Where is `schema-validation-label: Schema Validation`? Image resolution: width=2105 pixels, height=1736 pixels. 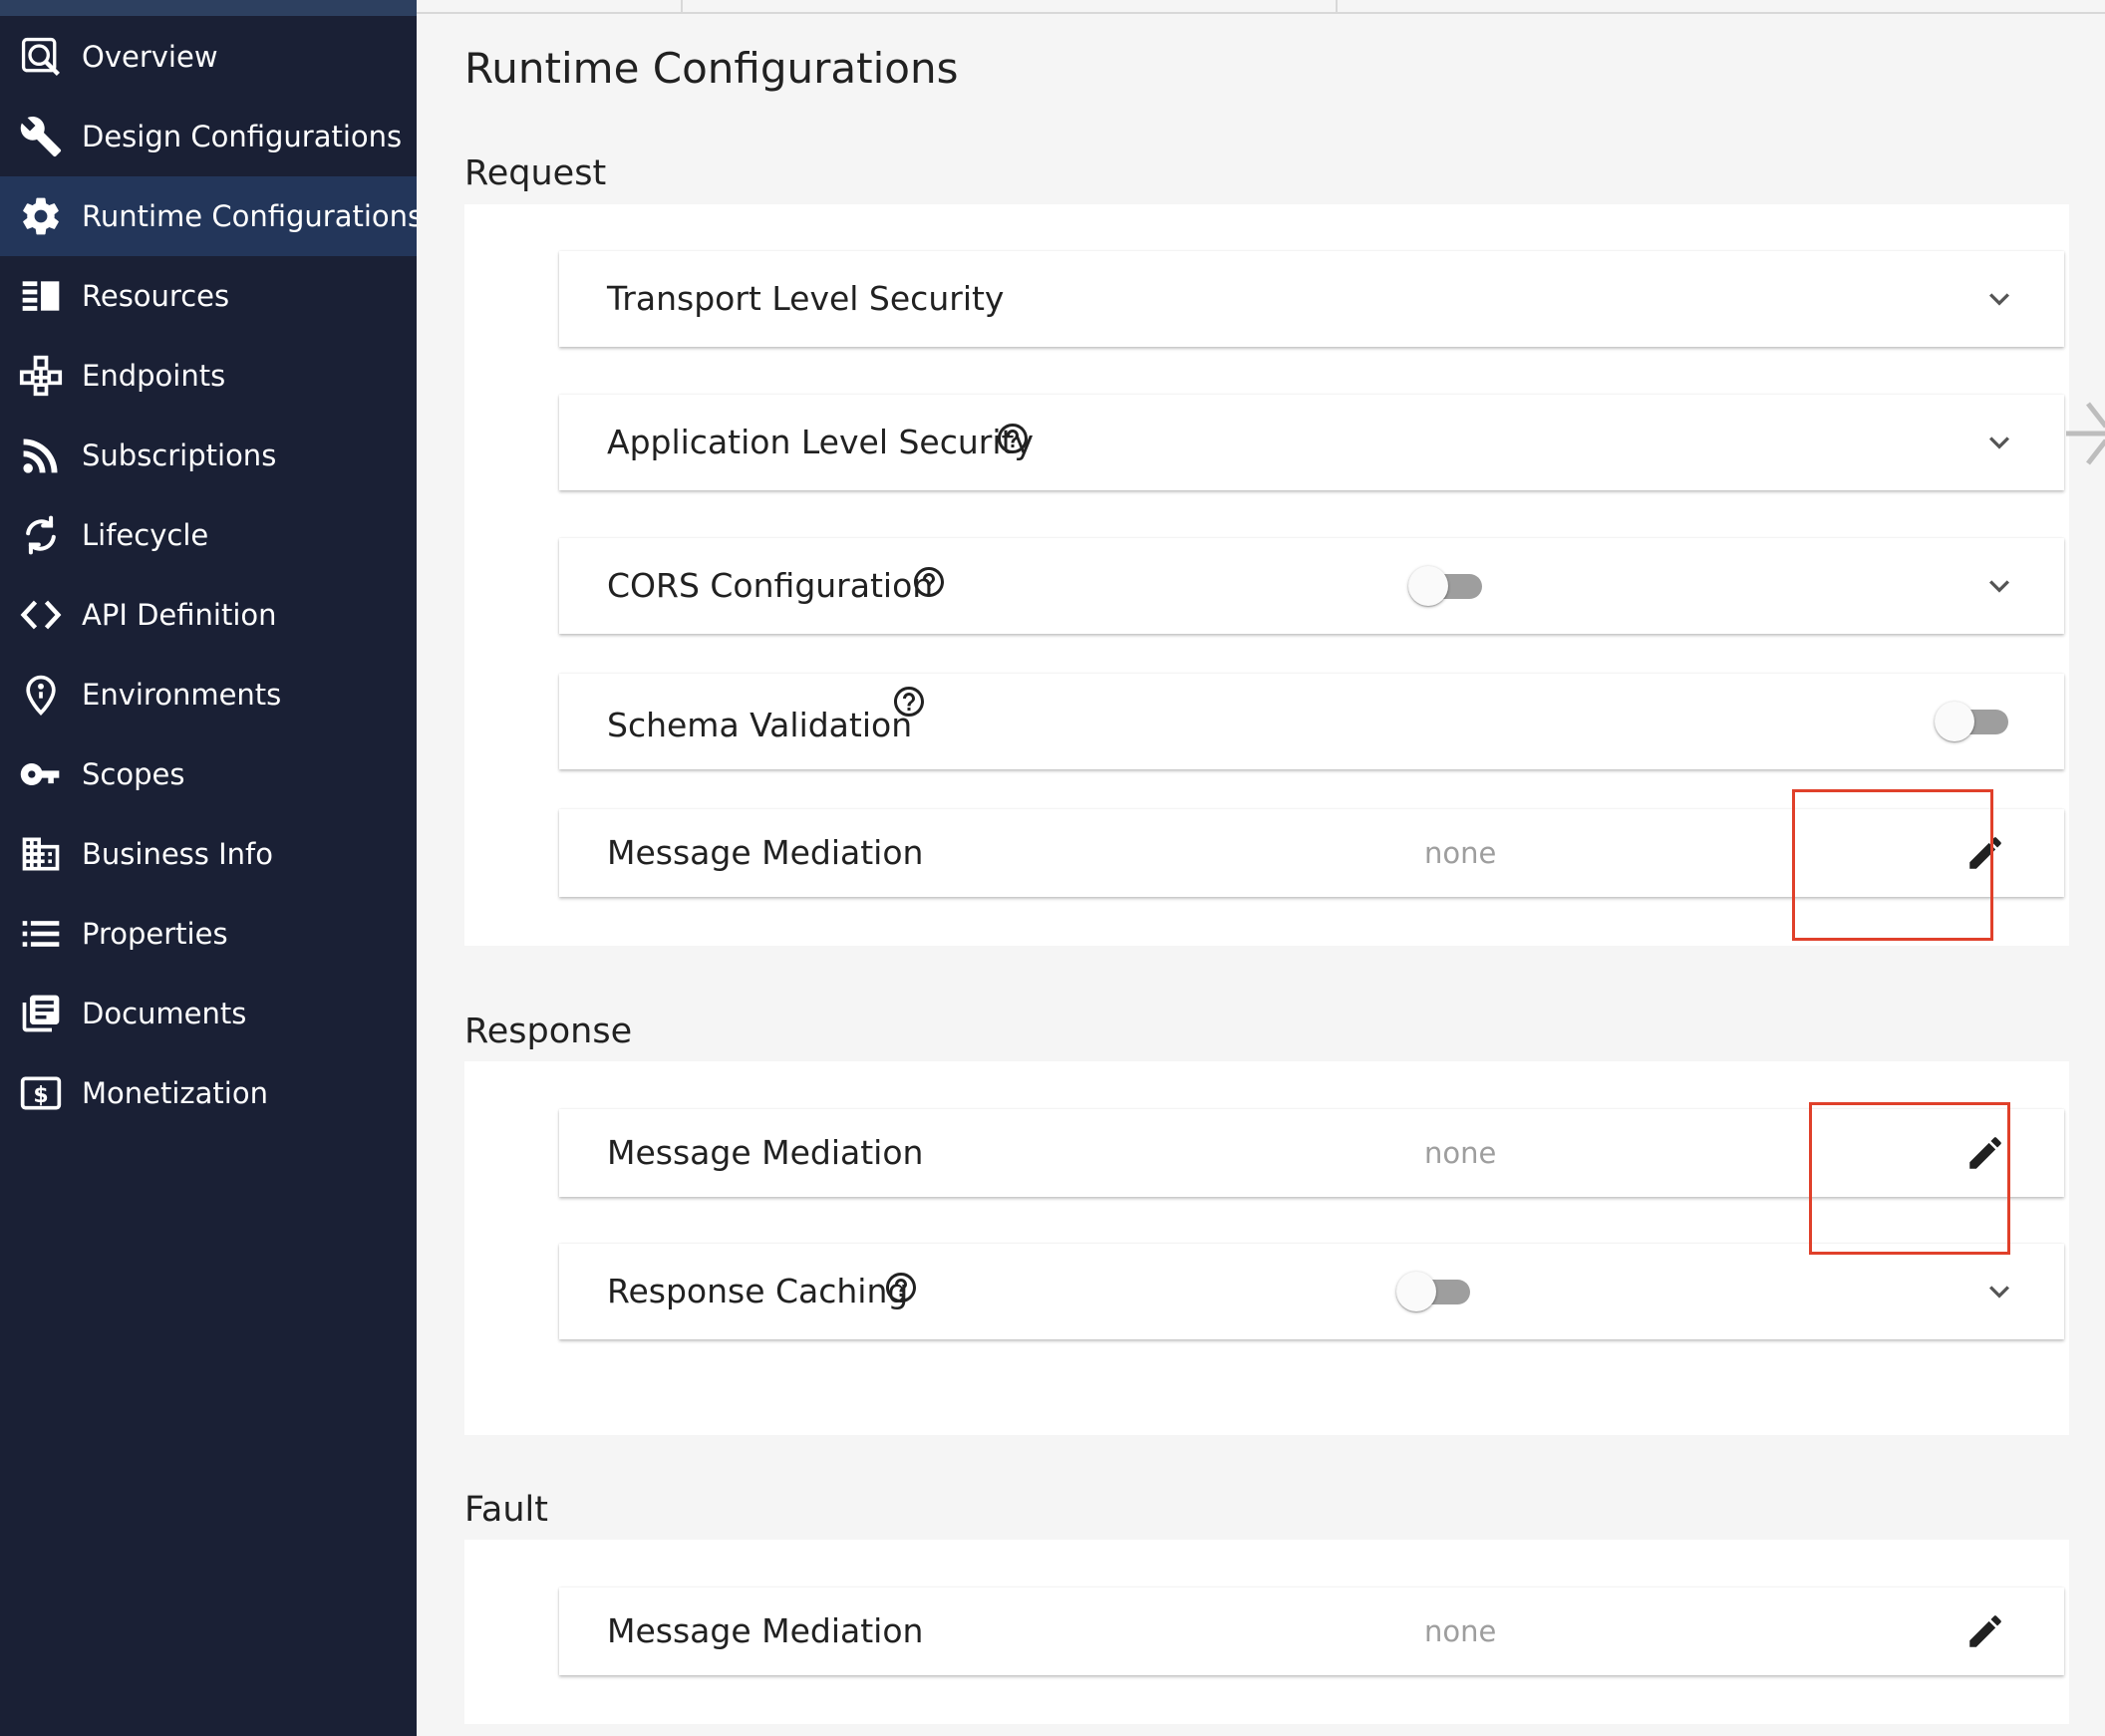 schema-validation-label: Schema Validation is located at coordinates (760, 725).